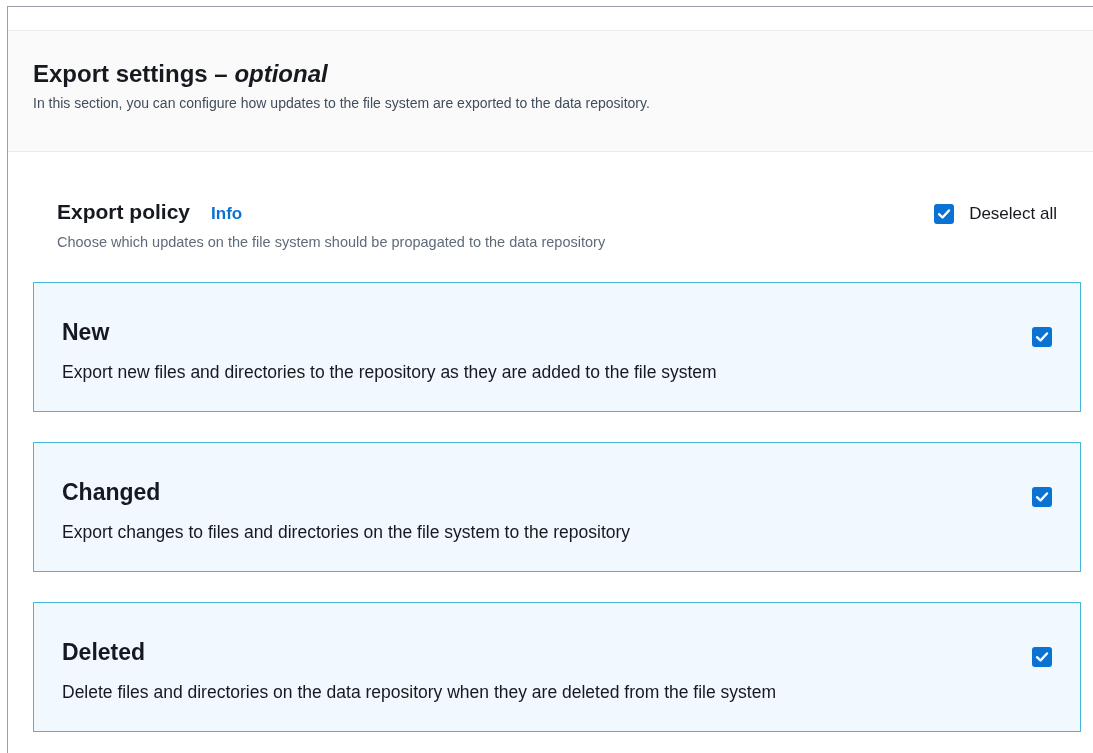  Describe the element at coordinates (1013, 214) in the screenshot. I see `deselect-all-label: Deselect all` at that location.